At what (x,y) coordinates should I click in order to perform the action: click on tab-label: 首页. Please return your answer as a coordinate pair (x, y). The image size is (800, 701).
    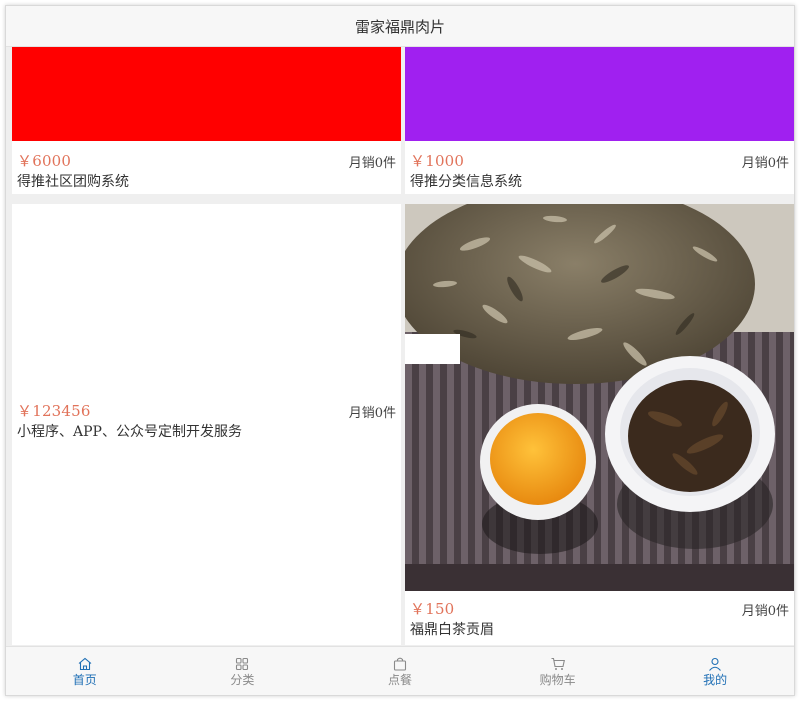
    Looking at the image, I should click on (84, 679).